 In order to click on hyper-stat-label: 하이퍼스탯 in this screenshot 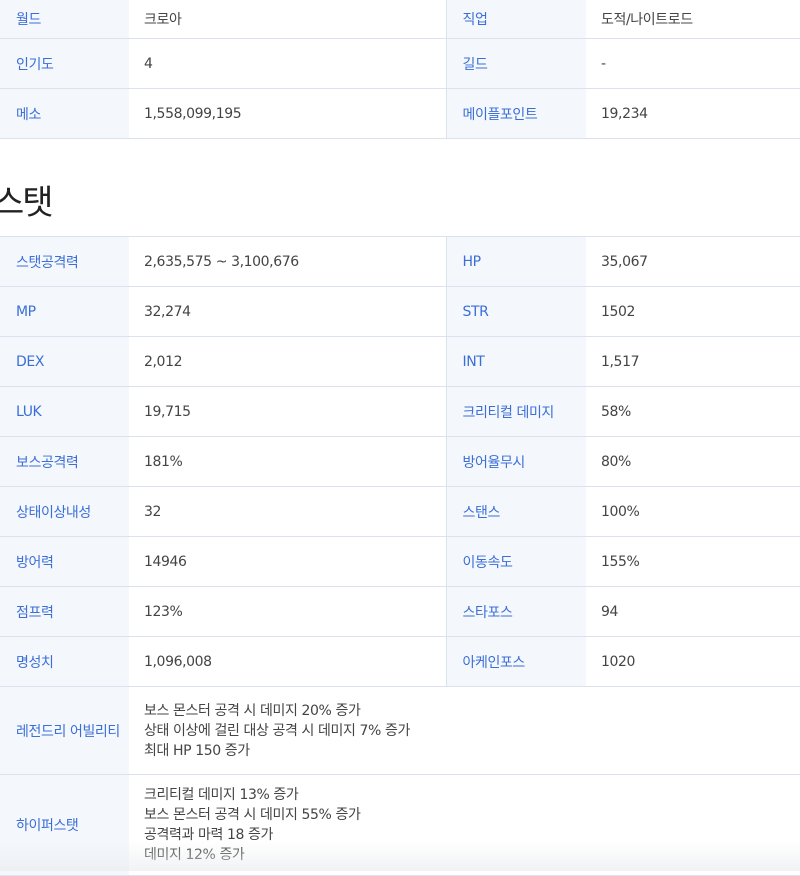, I will do `click(64, 825)`.